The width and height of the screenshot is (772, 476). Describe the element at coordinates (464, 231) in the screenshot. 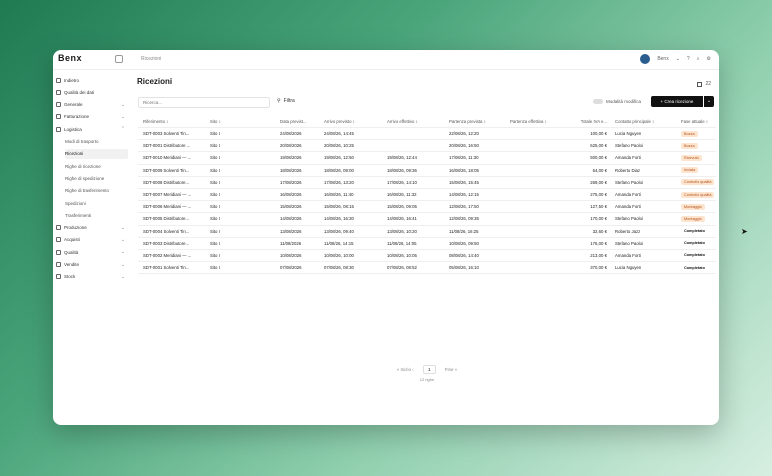

I see `table-cell: 11/08/26, 16:25` at that location.